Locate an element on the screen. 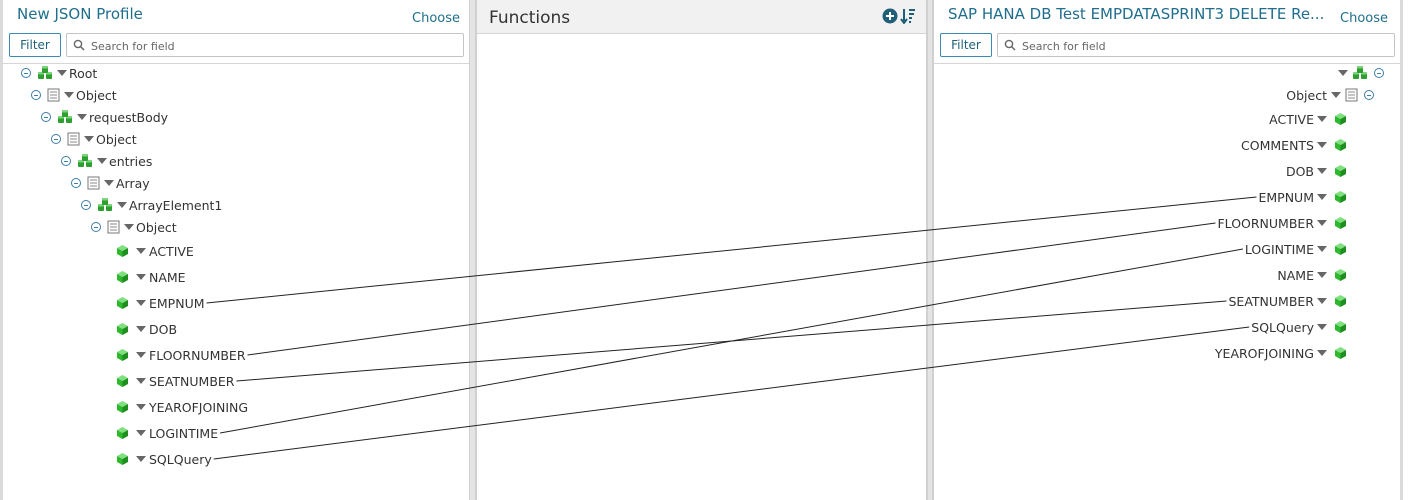 The height and width of the screenshot is (500, 1408). field-label: ACTIVE is located at coordinates (1291, 119).